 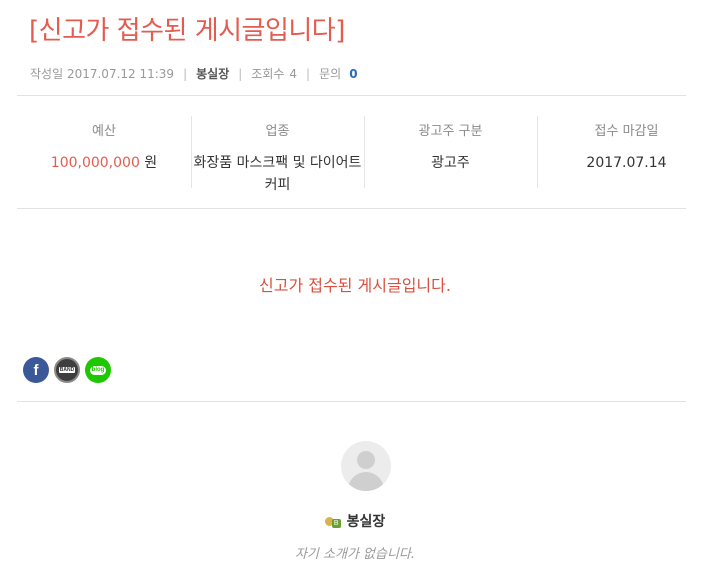 I want to click on industry-label: 업종, so click(x=277, y=131).